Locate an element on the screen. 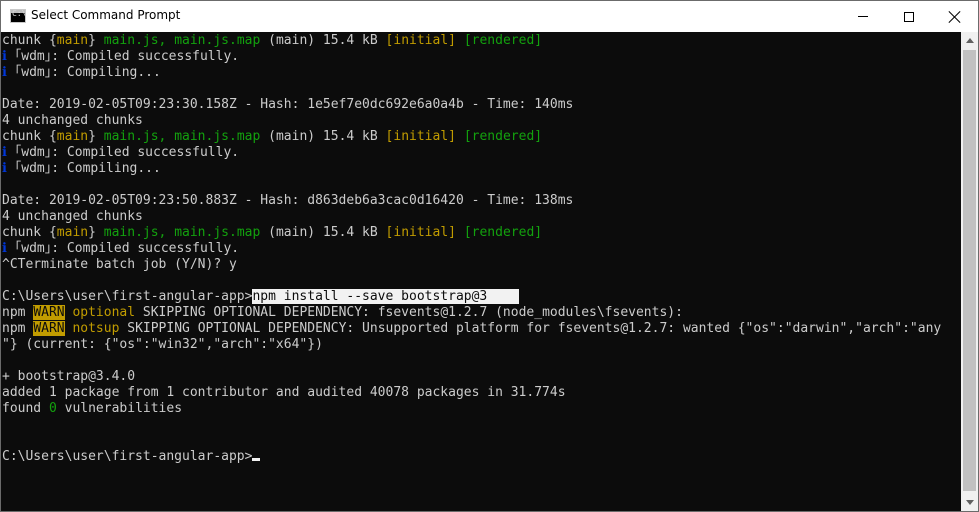 The image size is (979, 512). console-line: C:\Users\user\first-angular-app> is located at coordinates (131, 457).